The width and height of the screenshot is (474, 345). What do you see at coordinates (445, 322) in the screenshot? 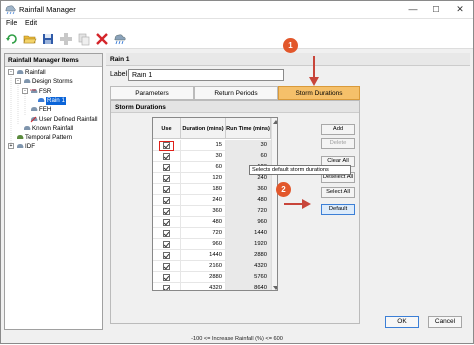
I see `cancel-button: Cancel` at bounding box center [445, 322].